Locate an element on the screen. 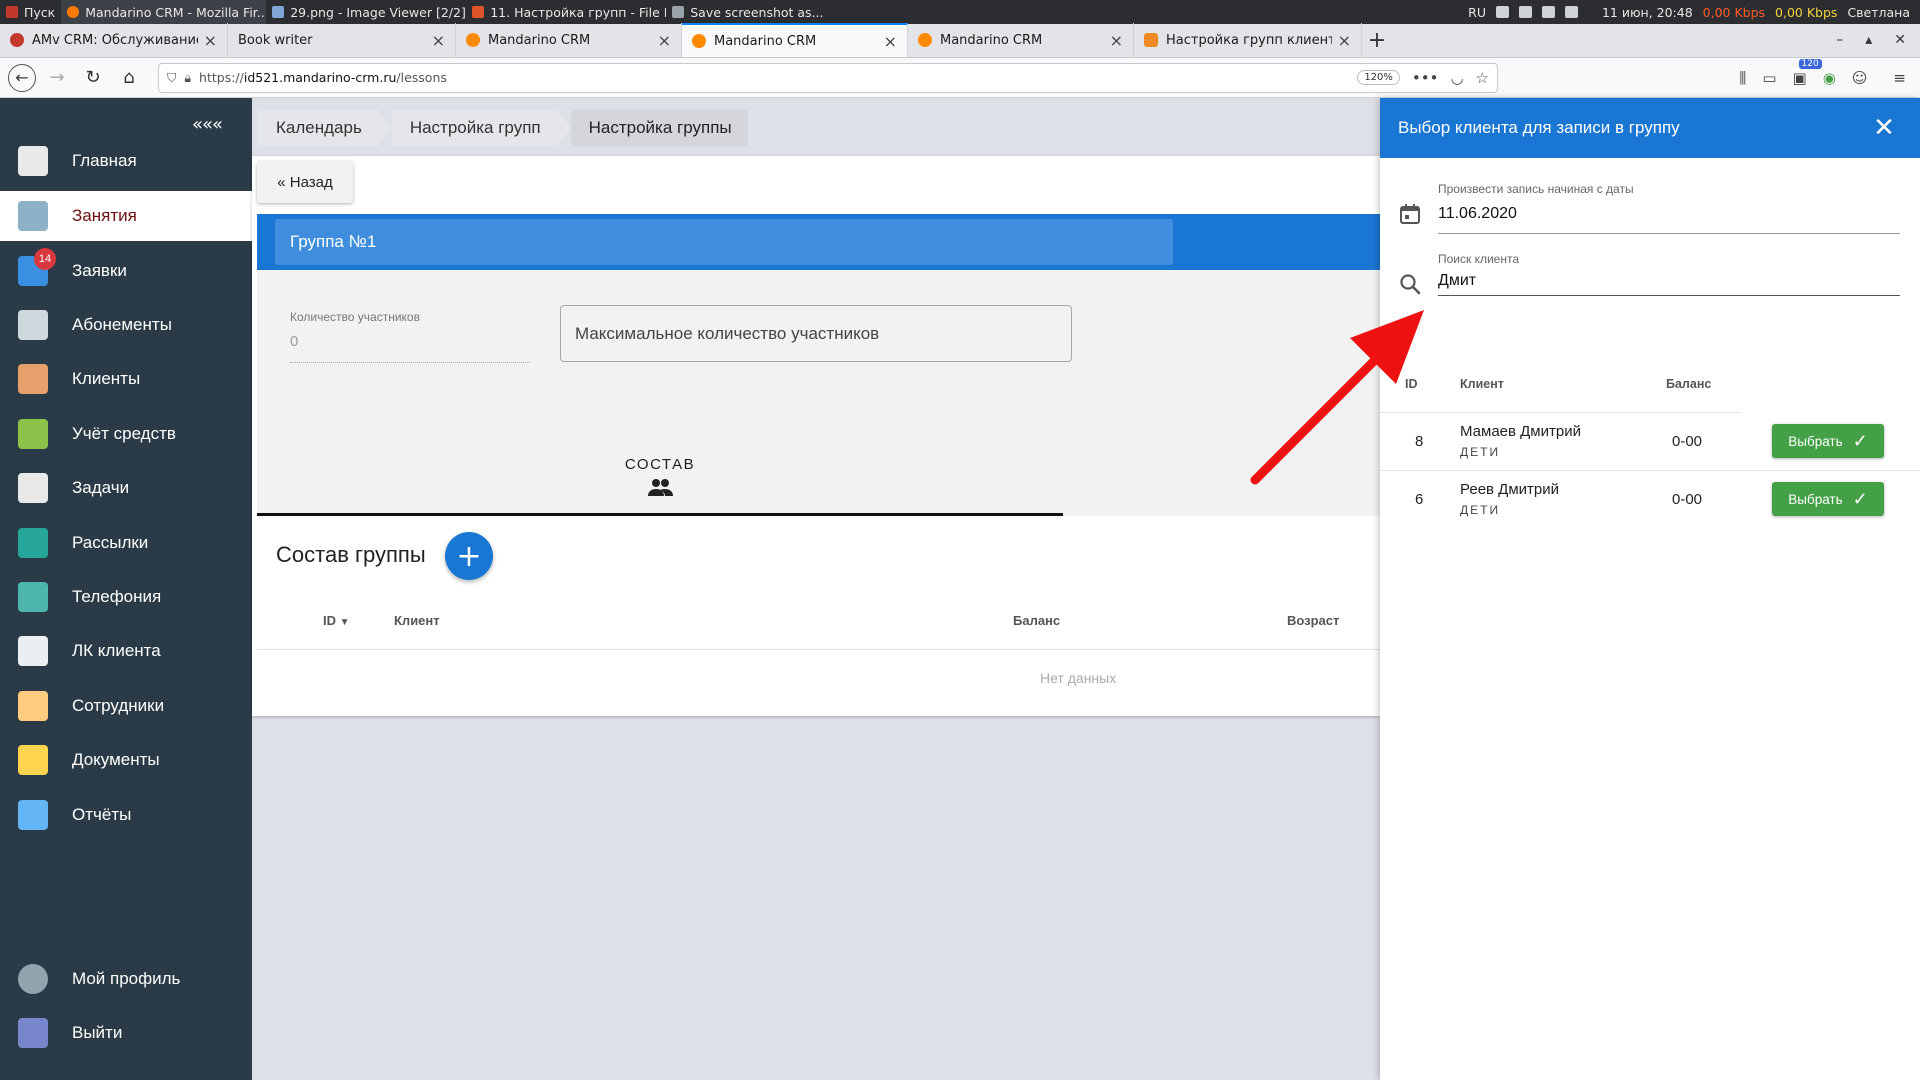  home-icon: ⌂ is located at coordinates (129, 78).